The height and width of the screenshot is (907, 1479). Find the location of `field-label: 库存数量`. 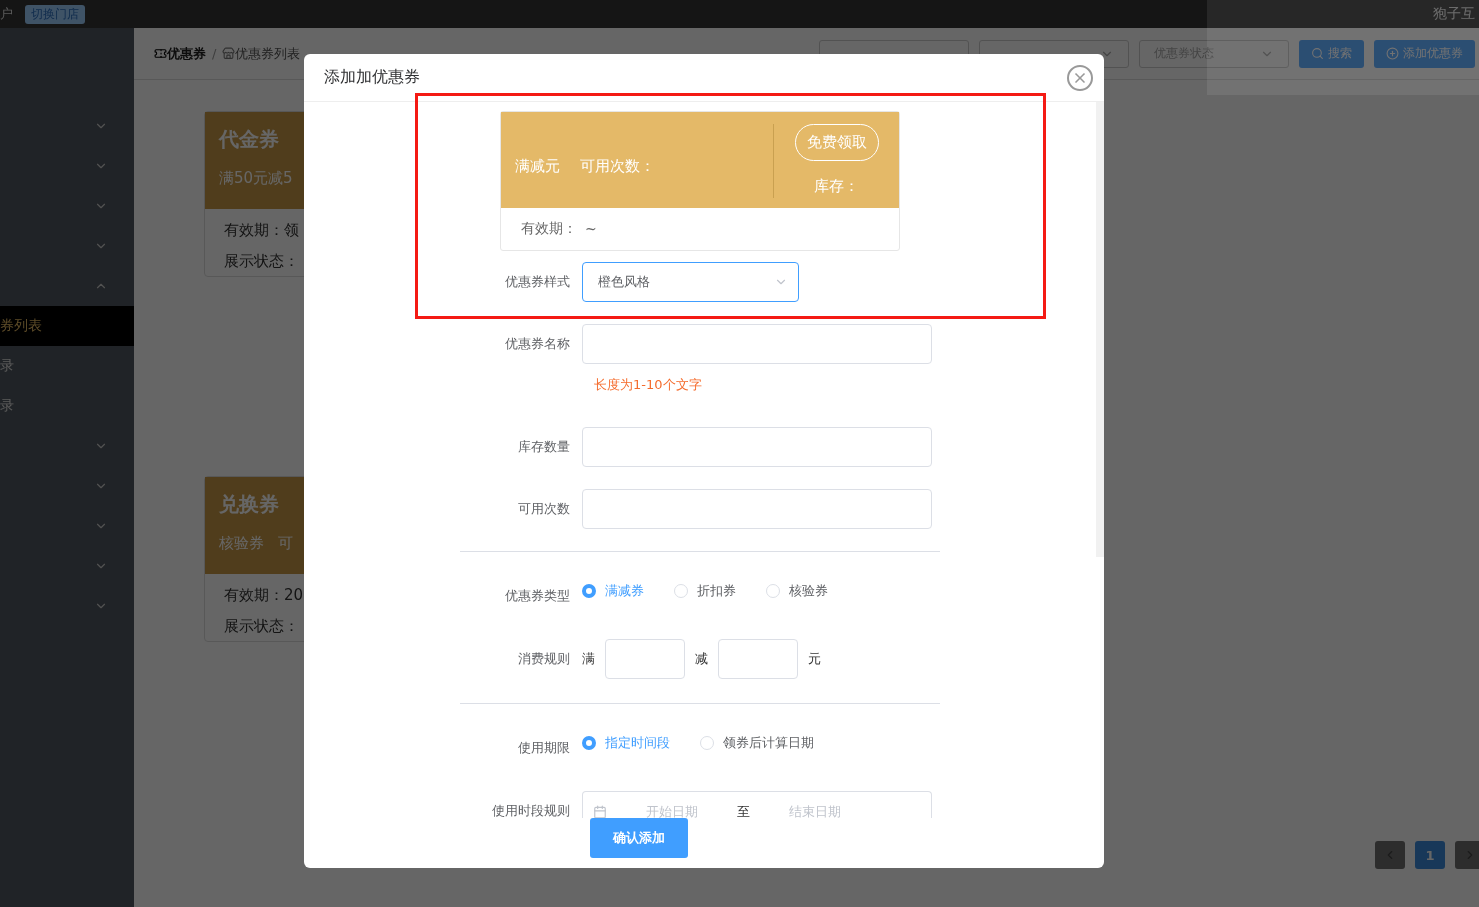

field-label: 库存数量 is located at coordinates (544, 447).